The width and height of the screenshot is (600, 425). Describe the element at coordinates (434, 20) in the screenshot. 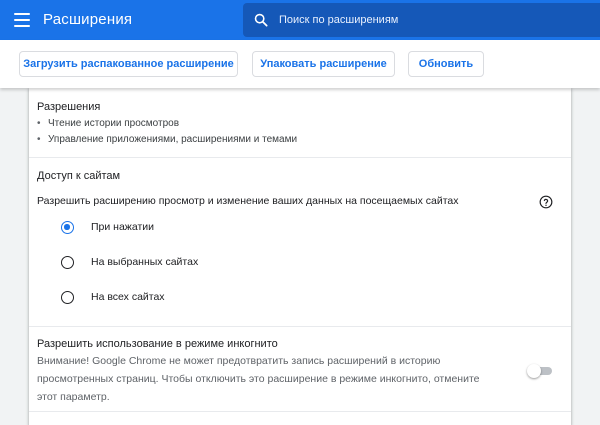

I see `search-input` at that location.